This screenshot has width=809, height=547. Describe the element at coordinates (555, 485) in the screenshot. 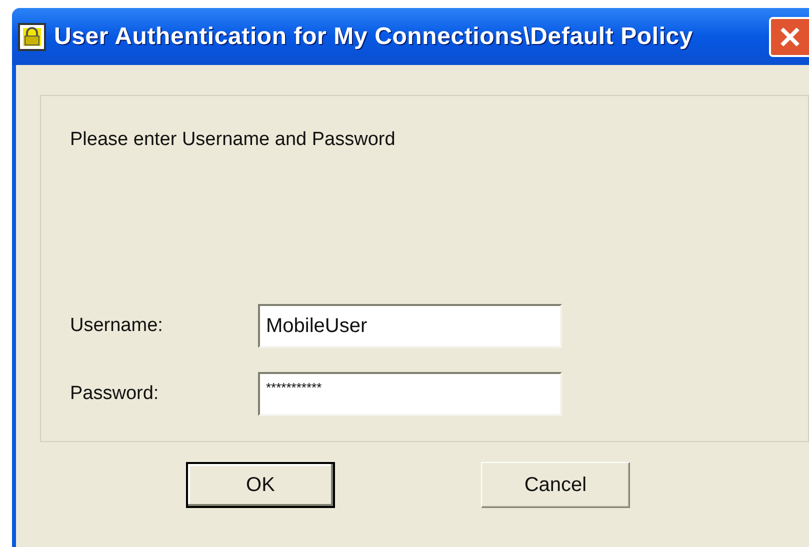

I see `dialog-button: Cancel` at that location.